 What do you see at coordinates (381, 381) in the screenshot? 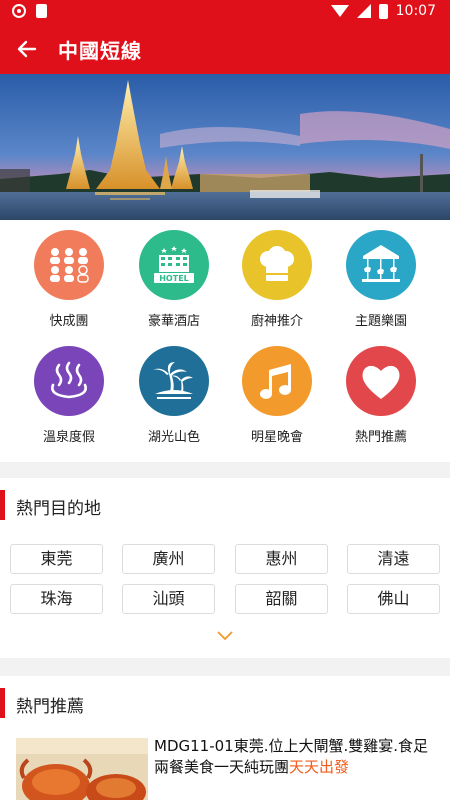
I see `heart-icon` at bounding box center [381, 381].